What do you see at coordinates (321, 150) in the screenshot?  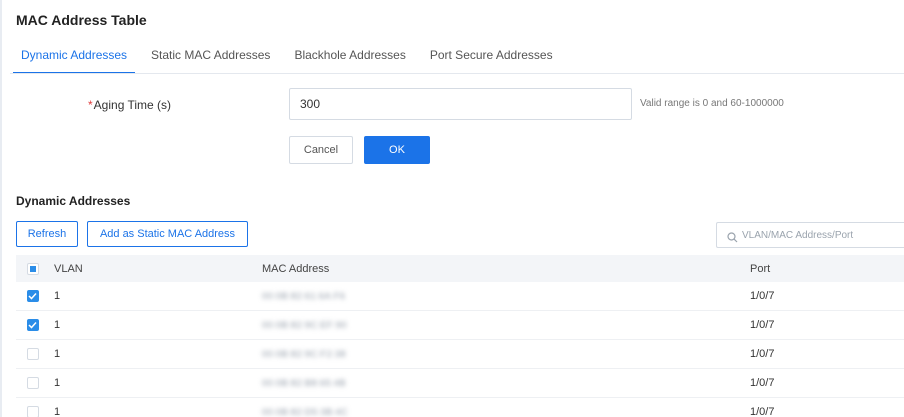 I see `cancel-button: Cancel` at bounding box center [321, 150].